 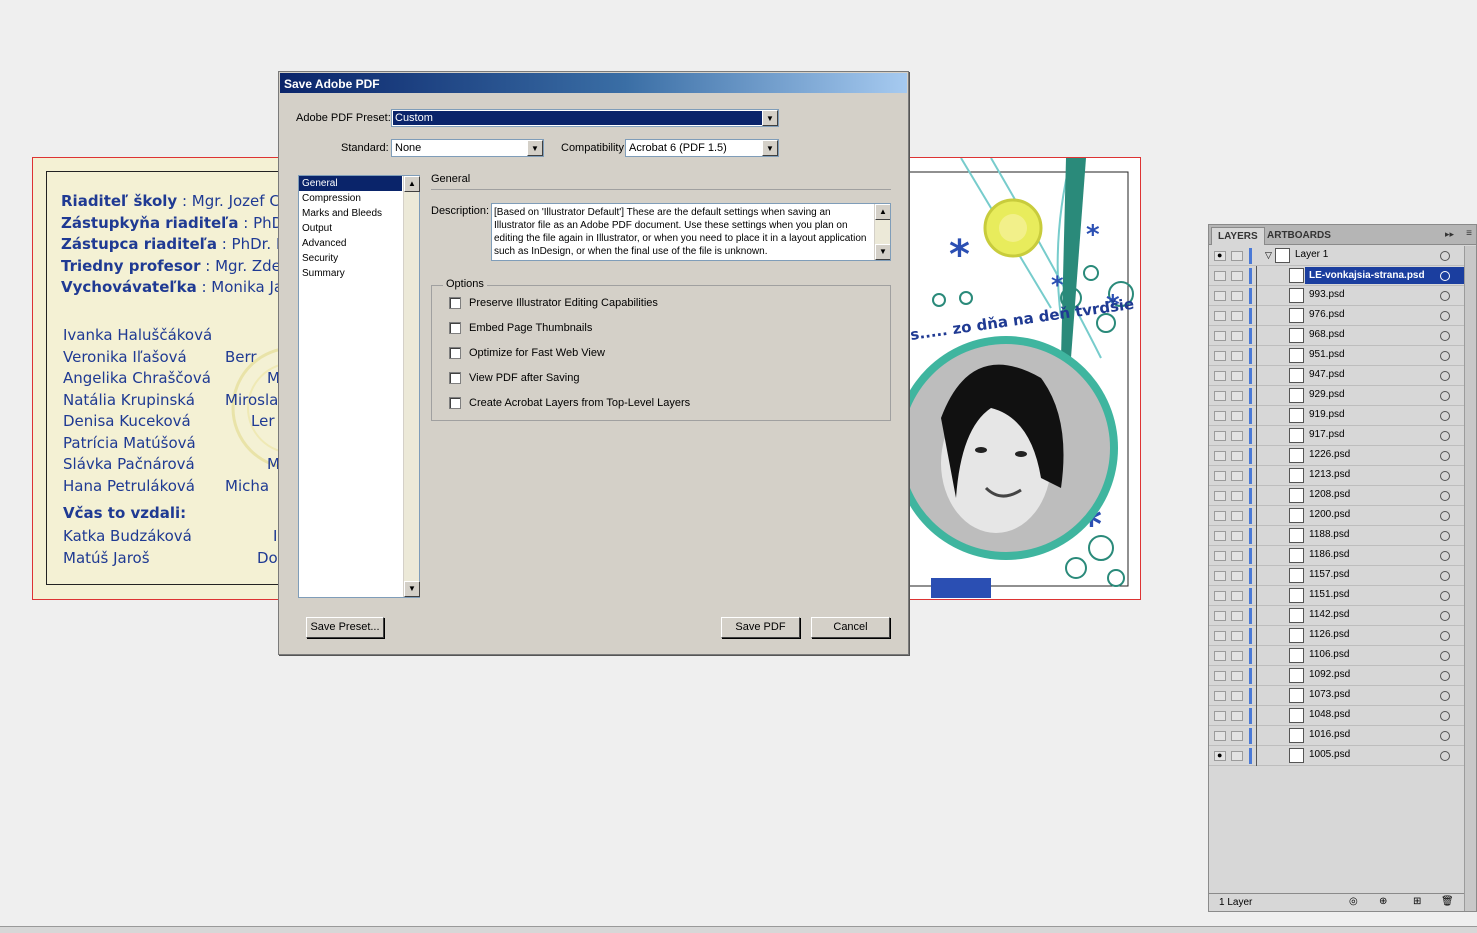 I want to click on nav-item-general: General, so click(x=350, y=183).